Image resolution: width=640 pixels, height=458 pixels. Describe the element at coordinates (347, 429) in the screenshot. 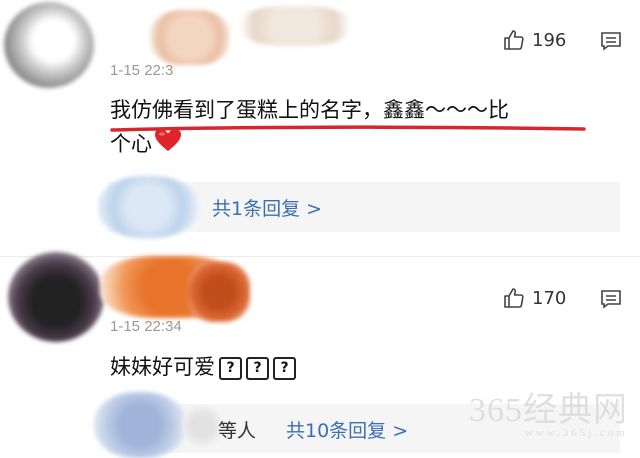

I see `view-replies-link: 共10条回复 >` at that location.